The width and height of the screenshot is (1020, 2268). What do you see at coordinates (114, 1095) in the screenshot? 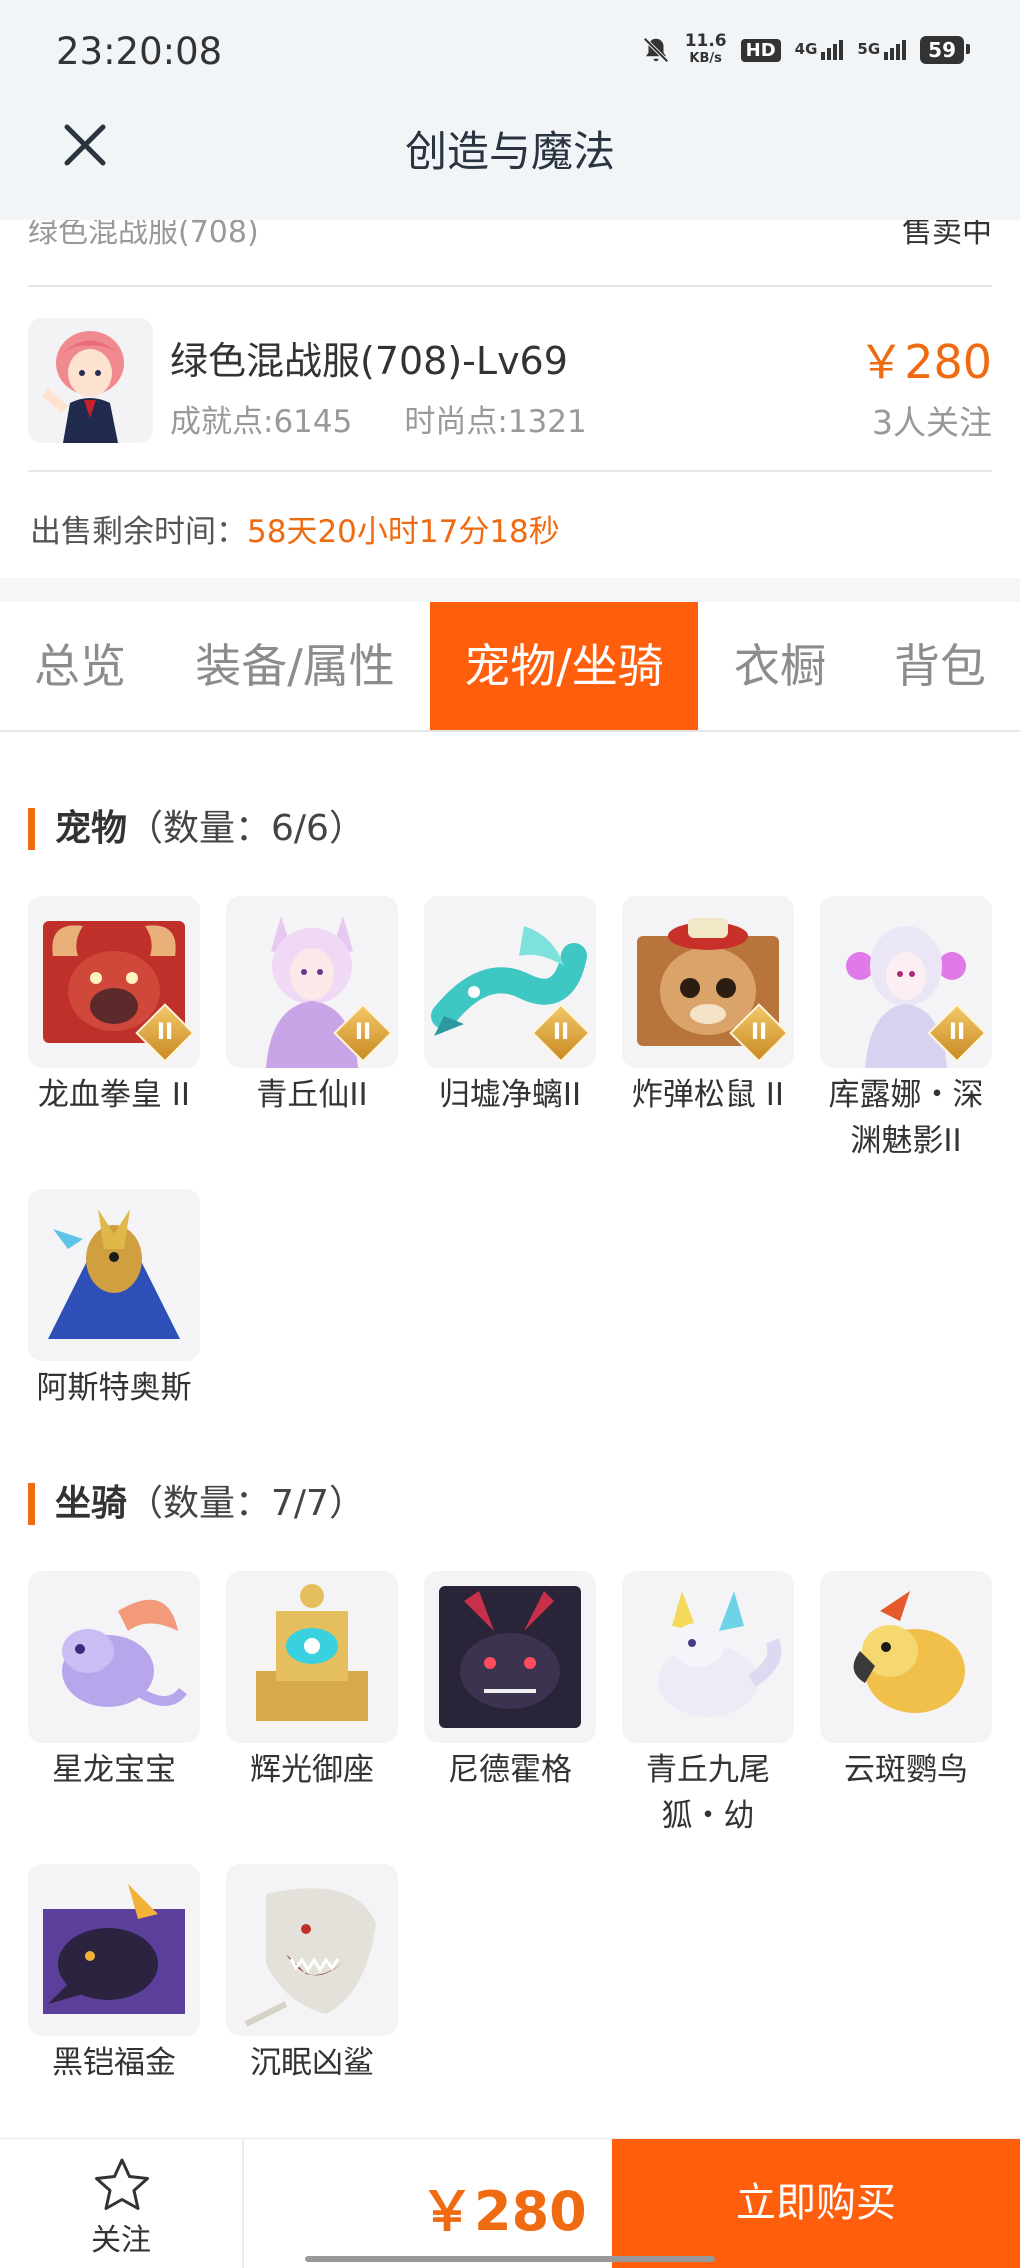
I see `pet-name: 龙血拳皇 II` at bounding box center [114, 1095].